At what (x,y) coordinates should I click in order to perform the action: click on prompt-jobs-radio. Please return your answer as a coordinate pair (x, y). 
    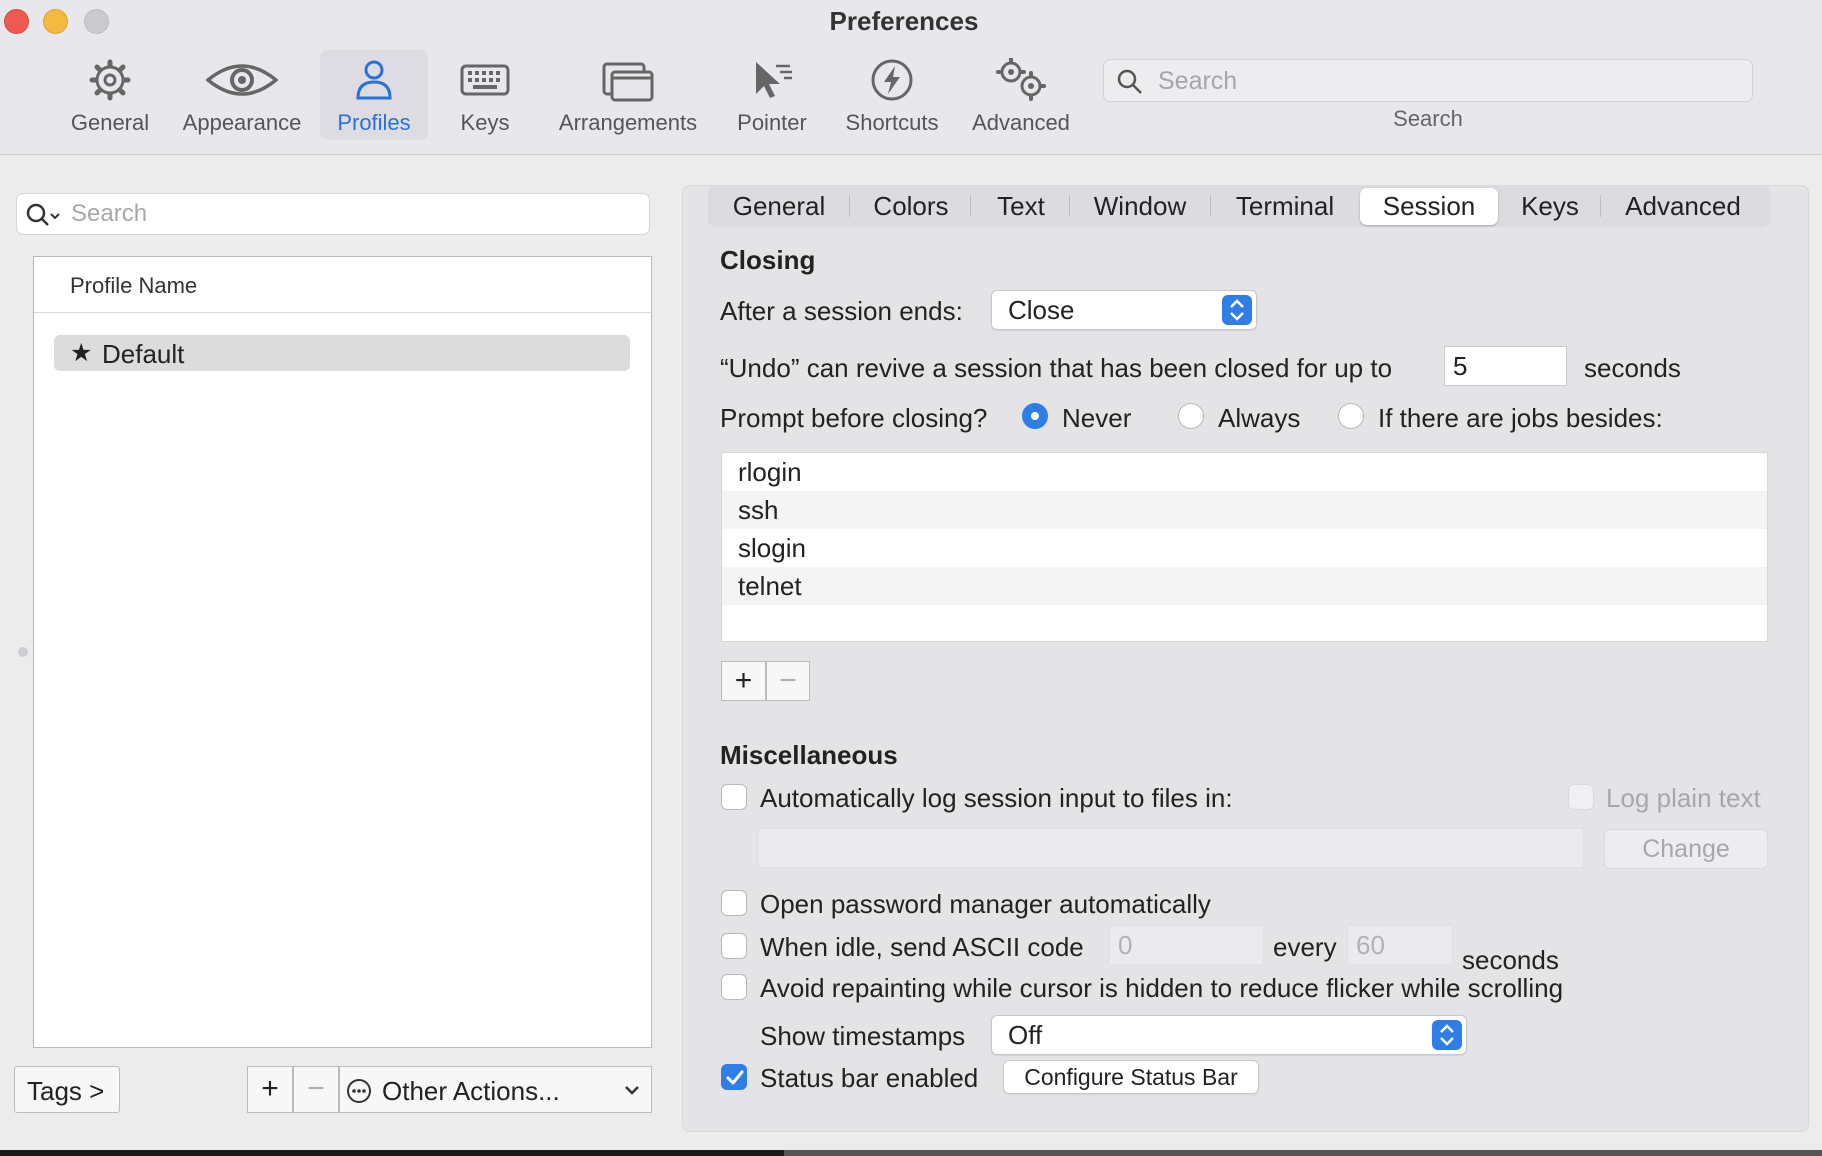
    Looking at the image, I should click on (1351, 416).